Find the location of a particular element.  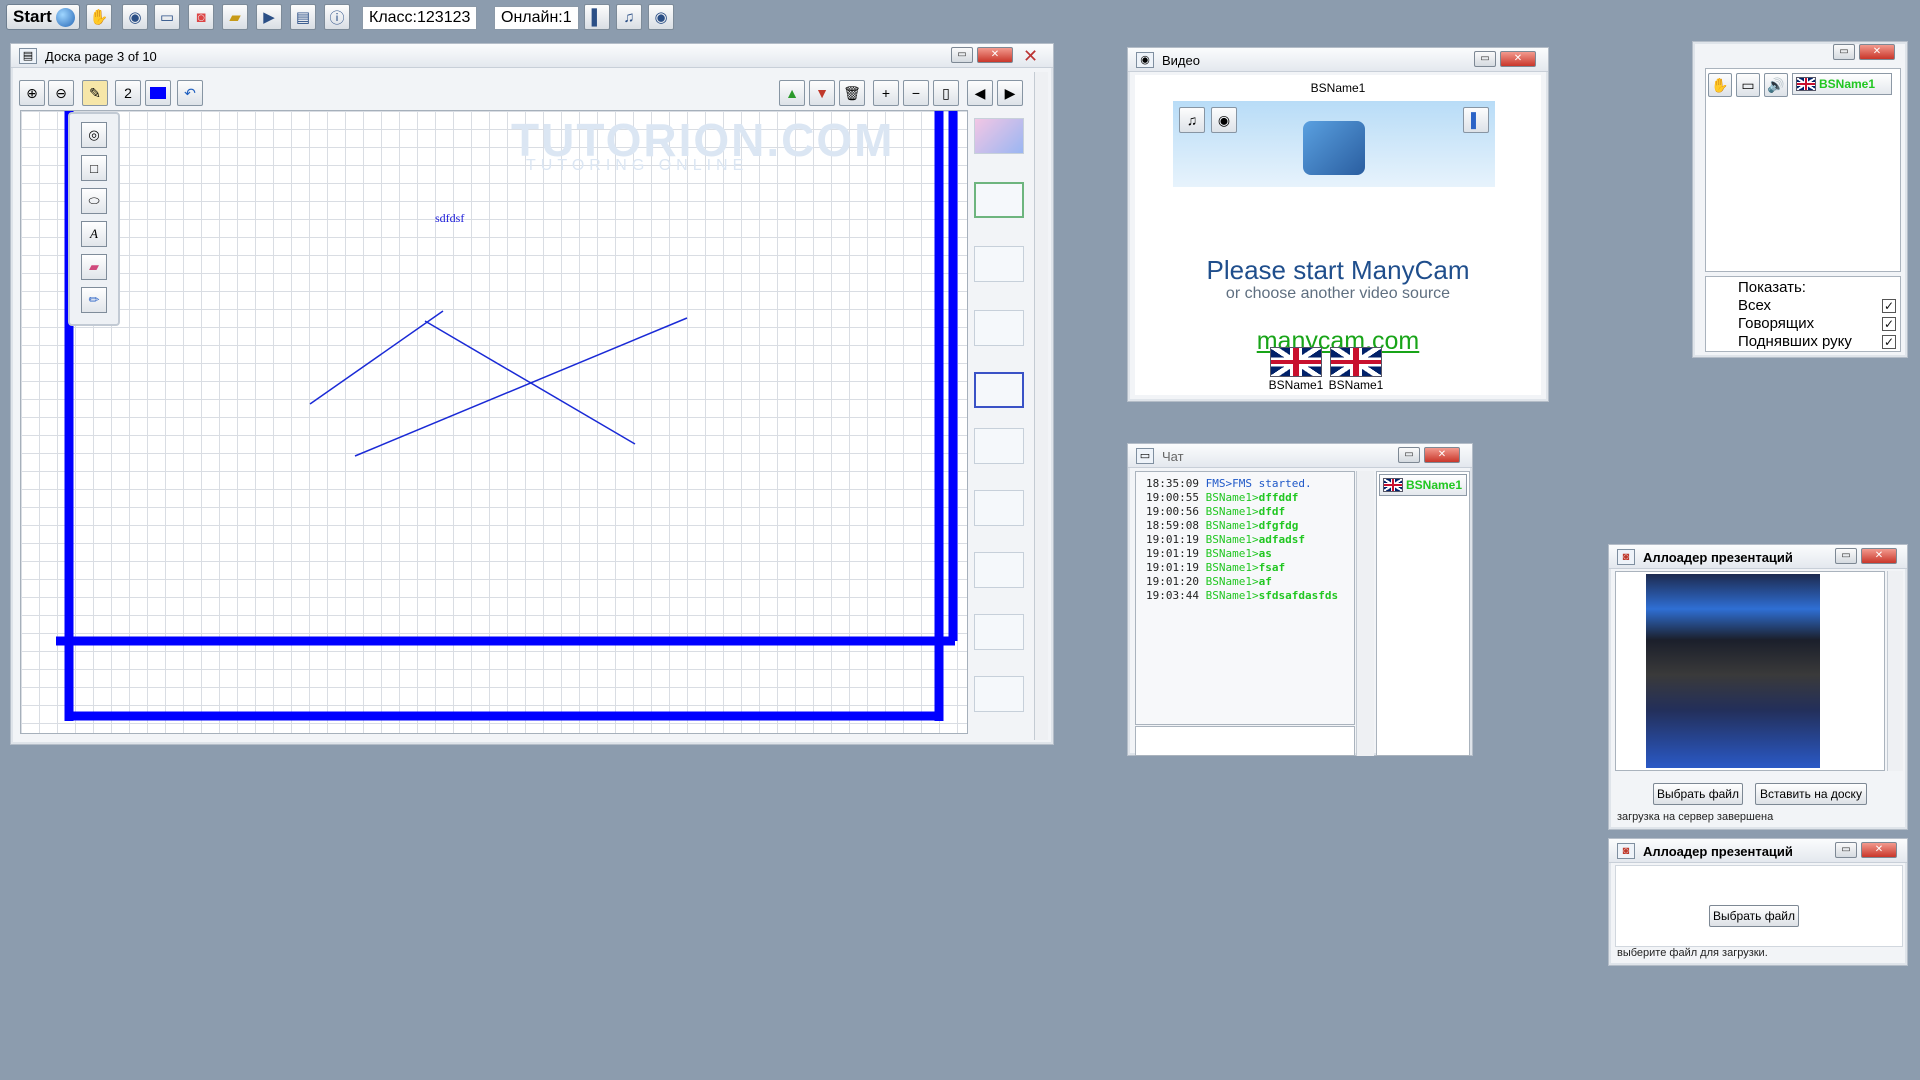

clear-page-button: ▯ is located at coordinates (946, 93).